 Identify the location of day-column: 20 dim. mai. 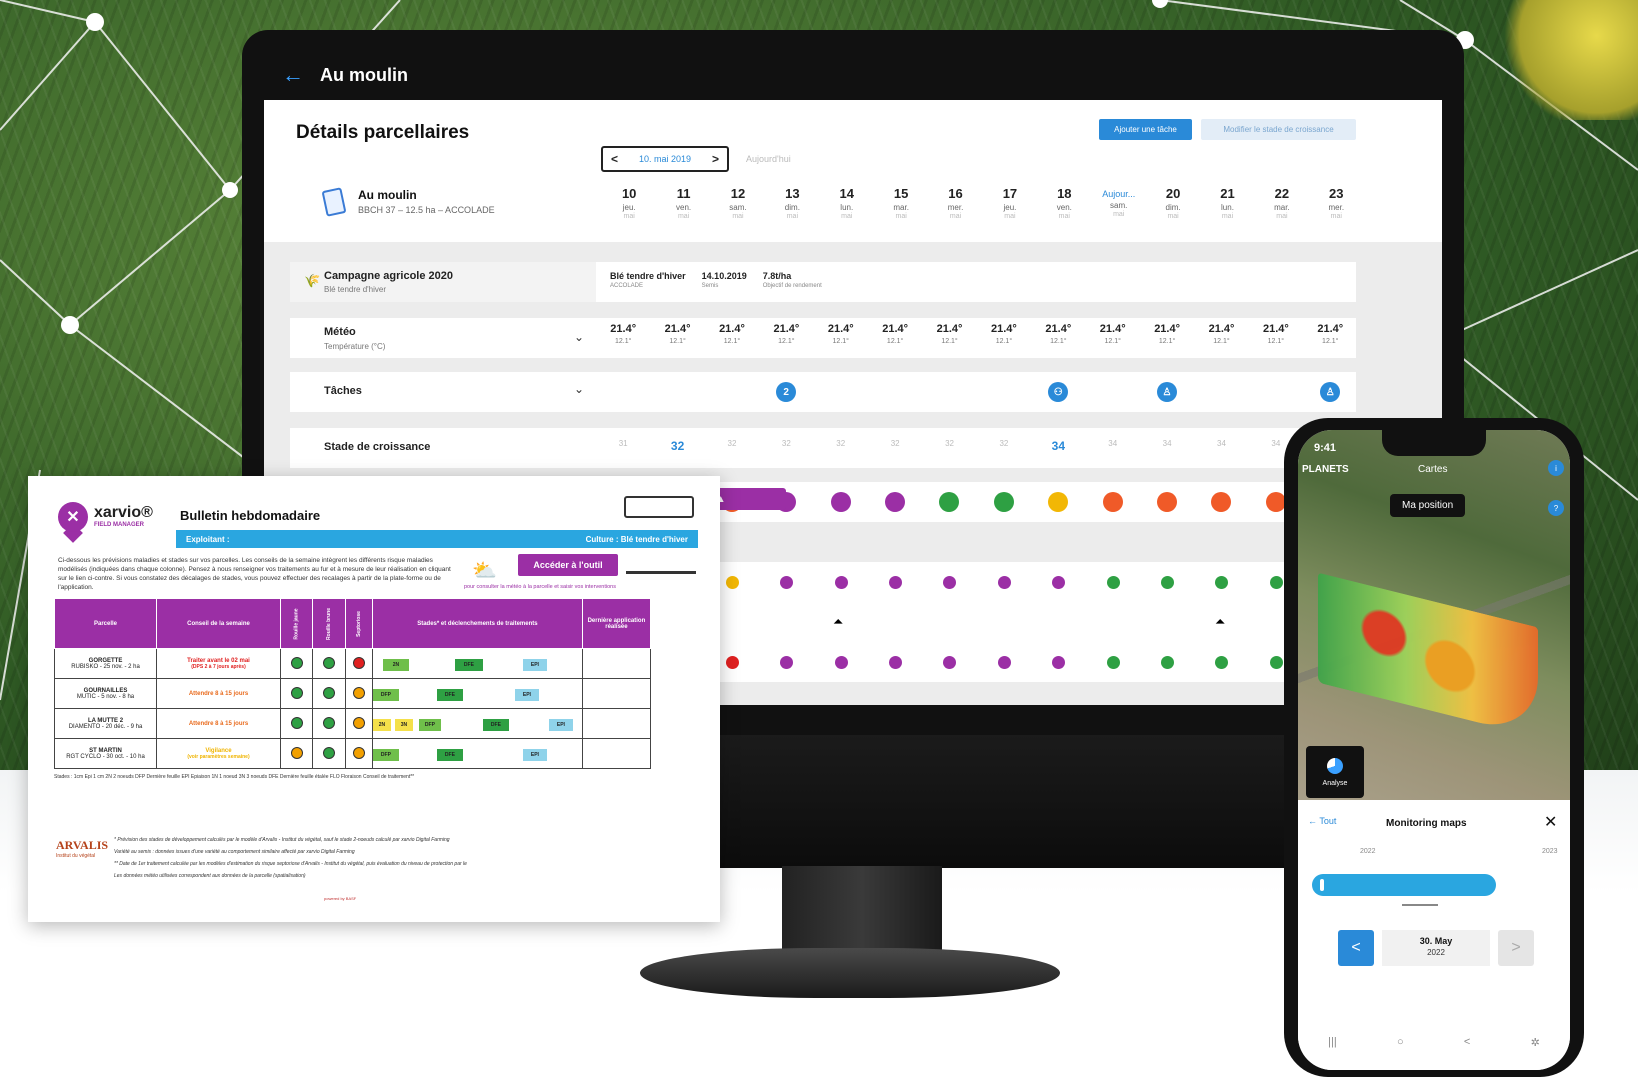
(1173, 203).